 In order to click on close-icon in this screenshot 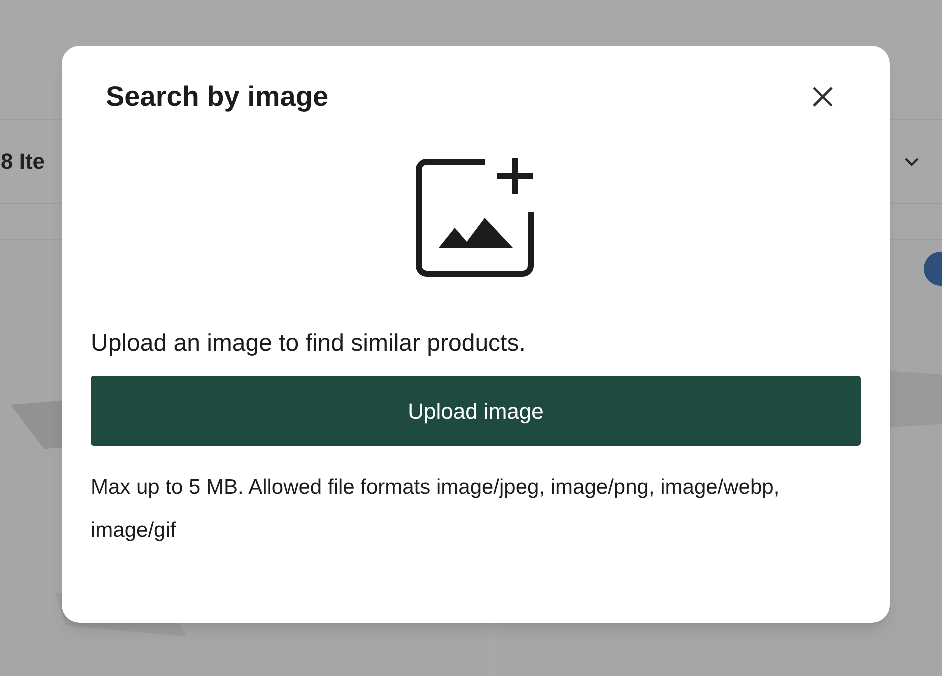, I will do `click(823, 97)`.